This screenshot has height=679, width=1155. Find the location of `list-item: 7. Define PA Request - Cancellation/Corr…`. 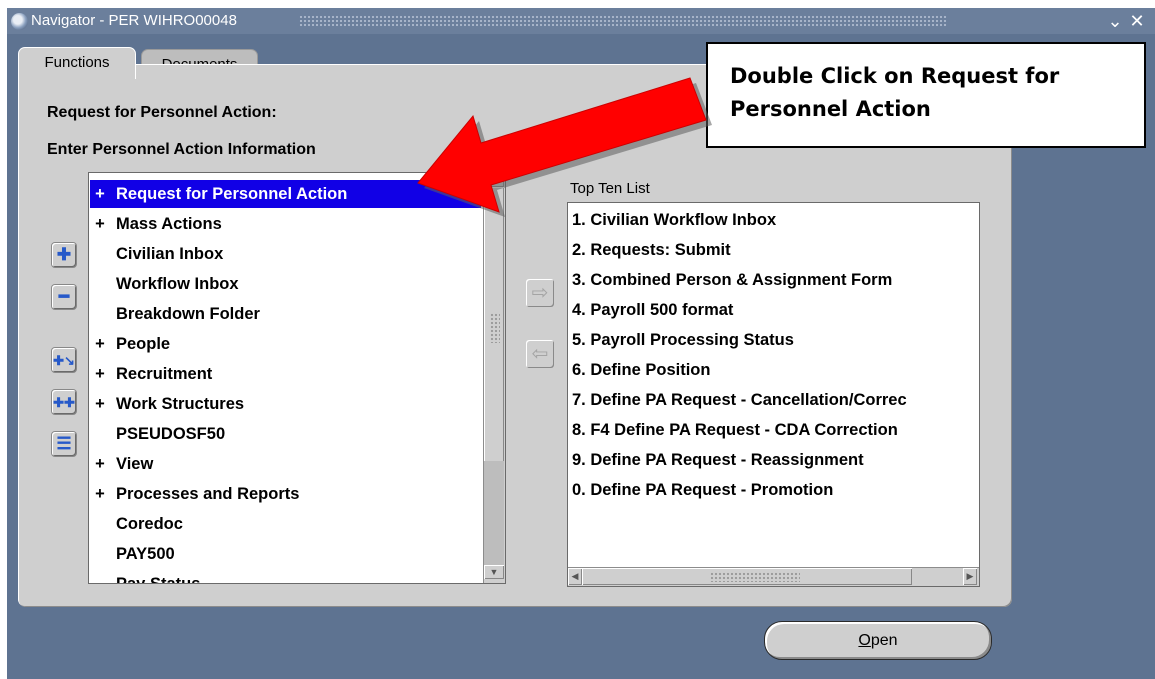

list-item: 7. Define PA Request - Cancellation/Corr… is located at coordinates (739, 400).